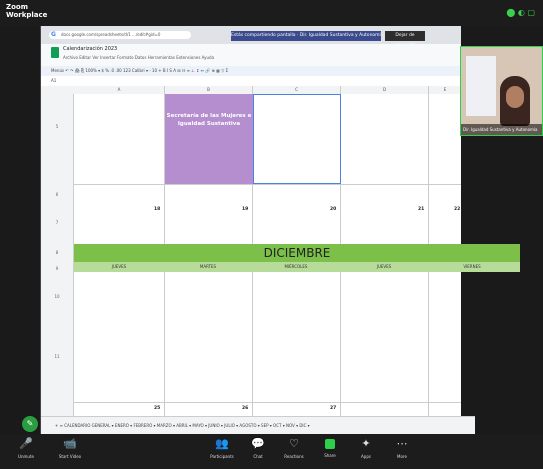  I want to click on sheets-logo-icon, so click(55, 52).